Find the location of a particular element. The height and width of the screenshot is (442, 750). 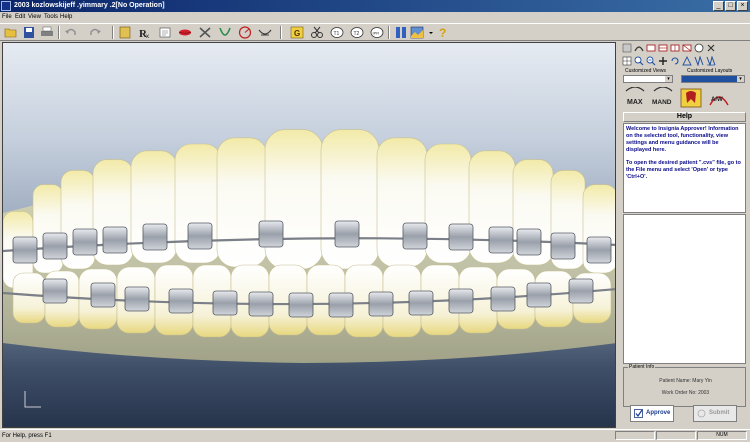

tooth-model-button is located at coordinates (691, 98).